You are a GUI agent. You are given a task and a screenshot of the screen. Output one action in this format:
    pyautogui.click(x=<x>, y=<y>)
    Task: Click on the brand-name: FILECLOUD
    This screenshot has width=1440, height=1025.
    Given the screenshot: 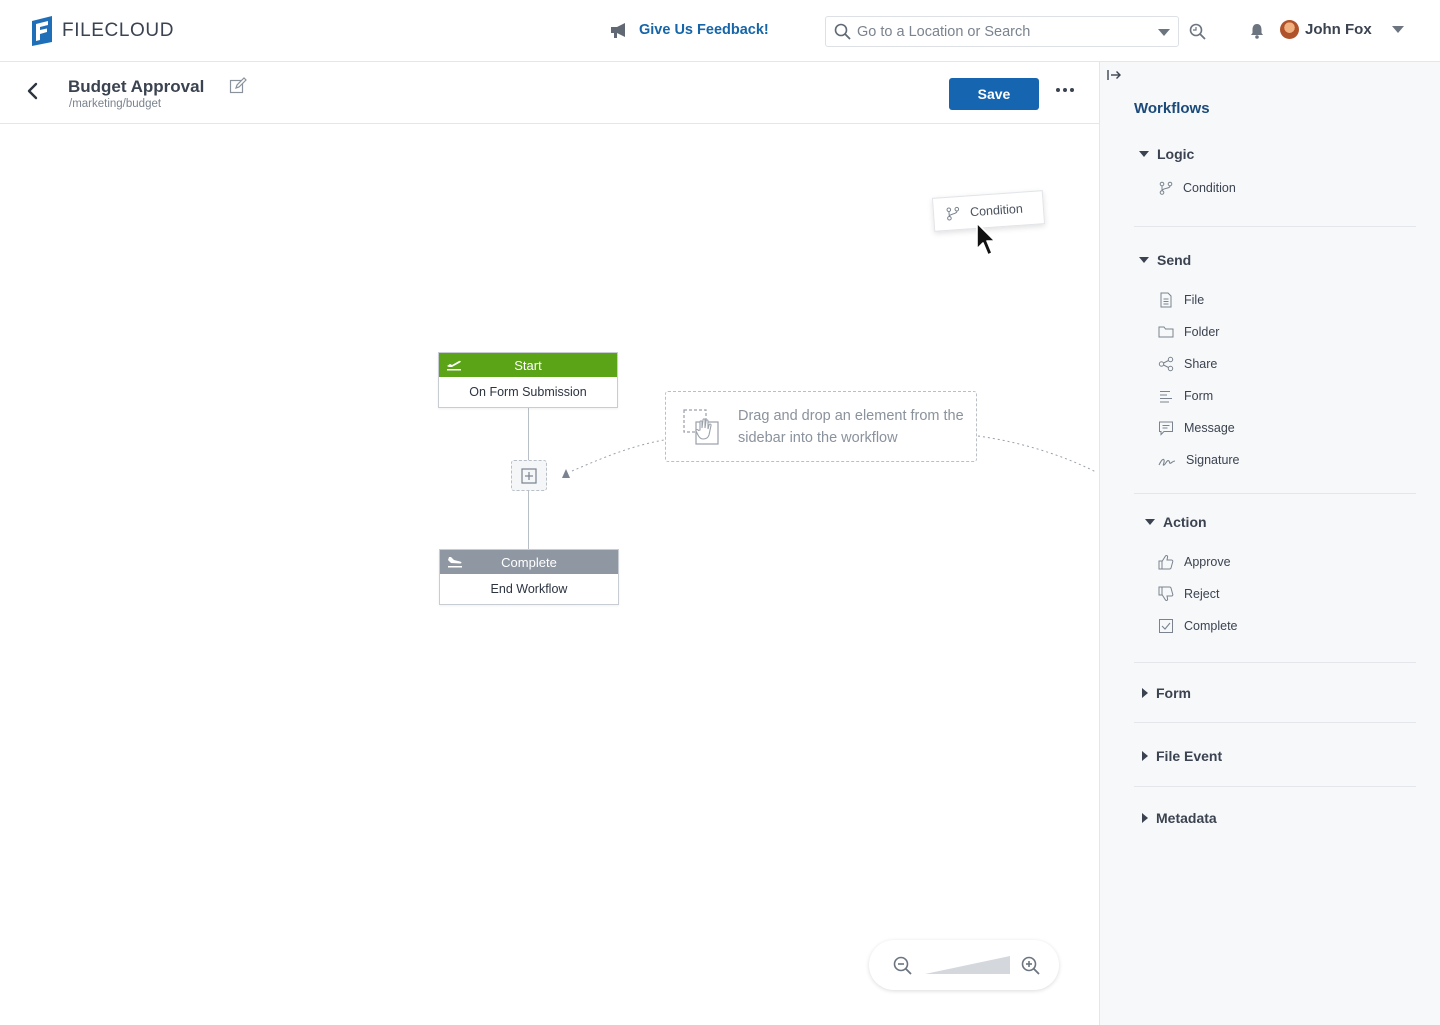 What is the action you would take?
    pyautogui.click(x=118, y=30)
    